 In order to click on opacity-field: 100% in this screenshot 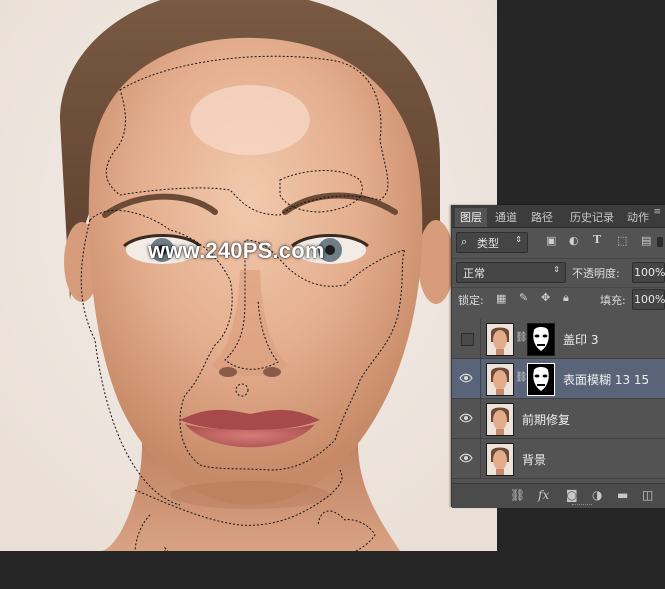, I will do `click(648, 272)`.